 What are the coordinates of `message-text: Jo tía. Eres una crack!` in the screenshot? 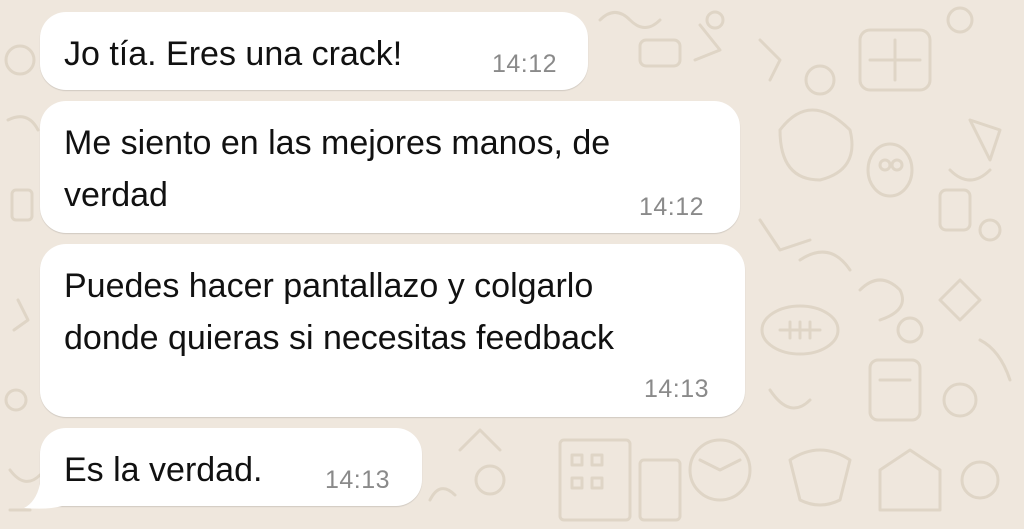 It's located at (233, 54).